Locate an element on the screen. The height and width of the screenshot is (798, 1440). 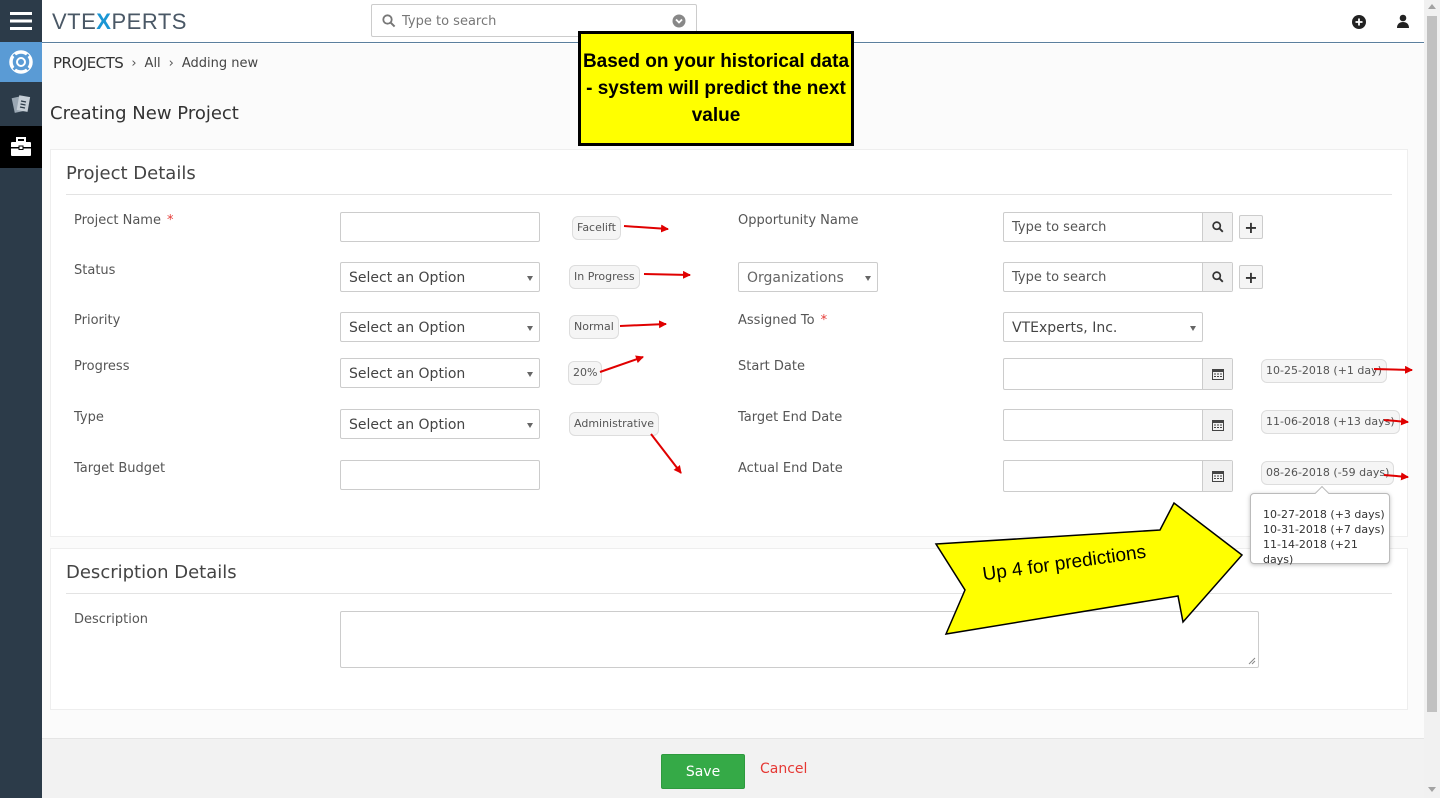
menu-button is located at coordinates (21, 21).